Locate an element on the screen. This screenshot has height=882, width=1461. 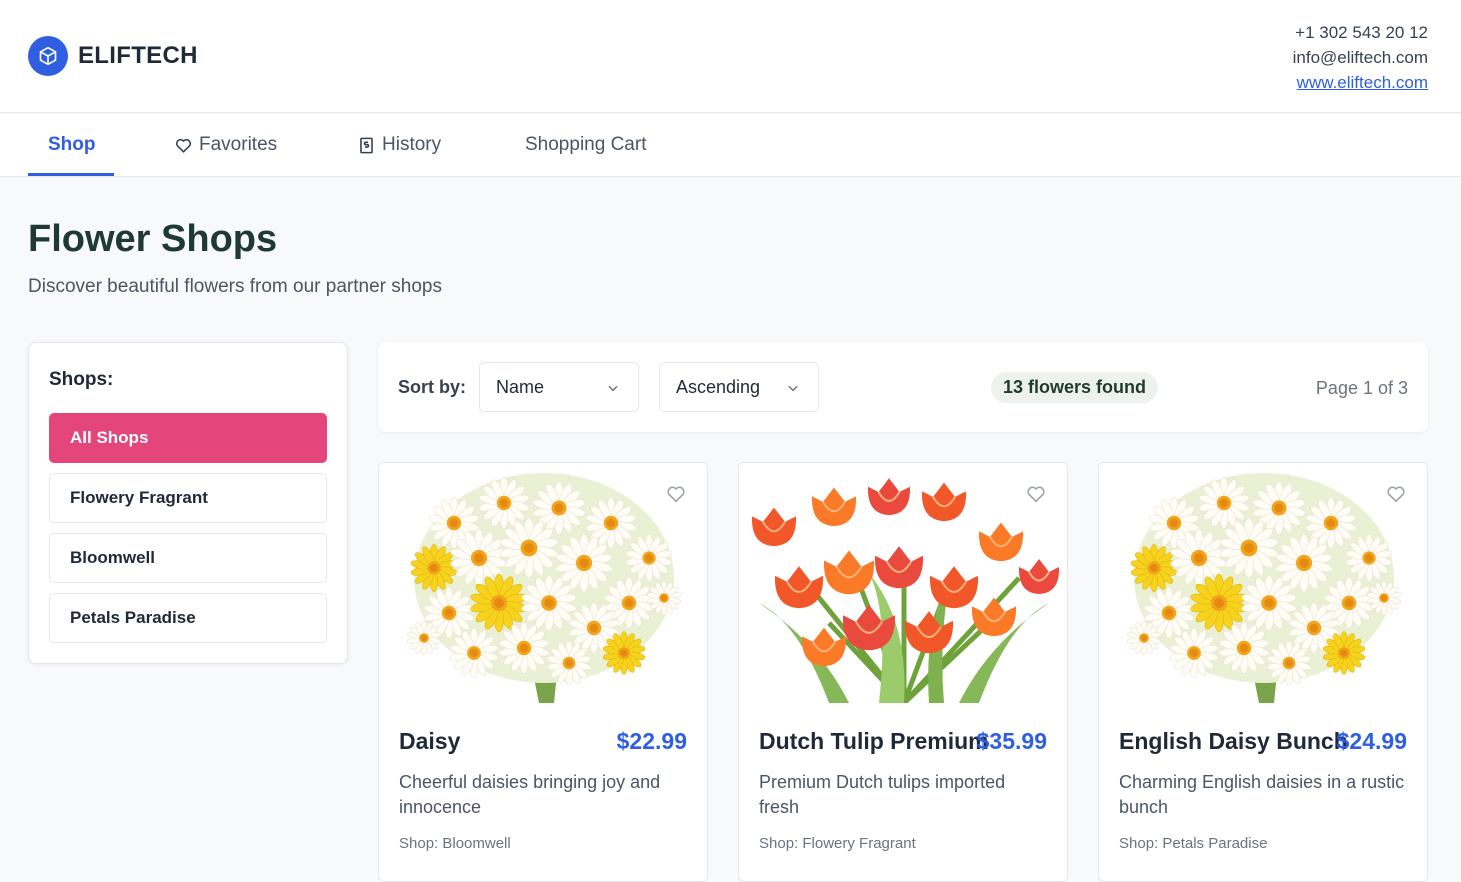
shop-filter-flowery-fragrant: Flowery Fragrant is located at coordinates (188, 498).